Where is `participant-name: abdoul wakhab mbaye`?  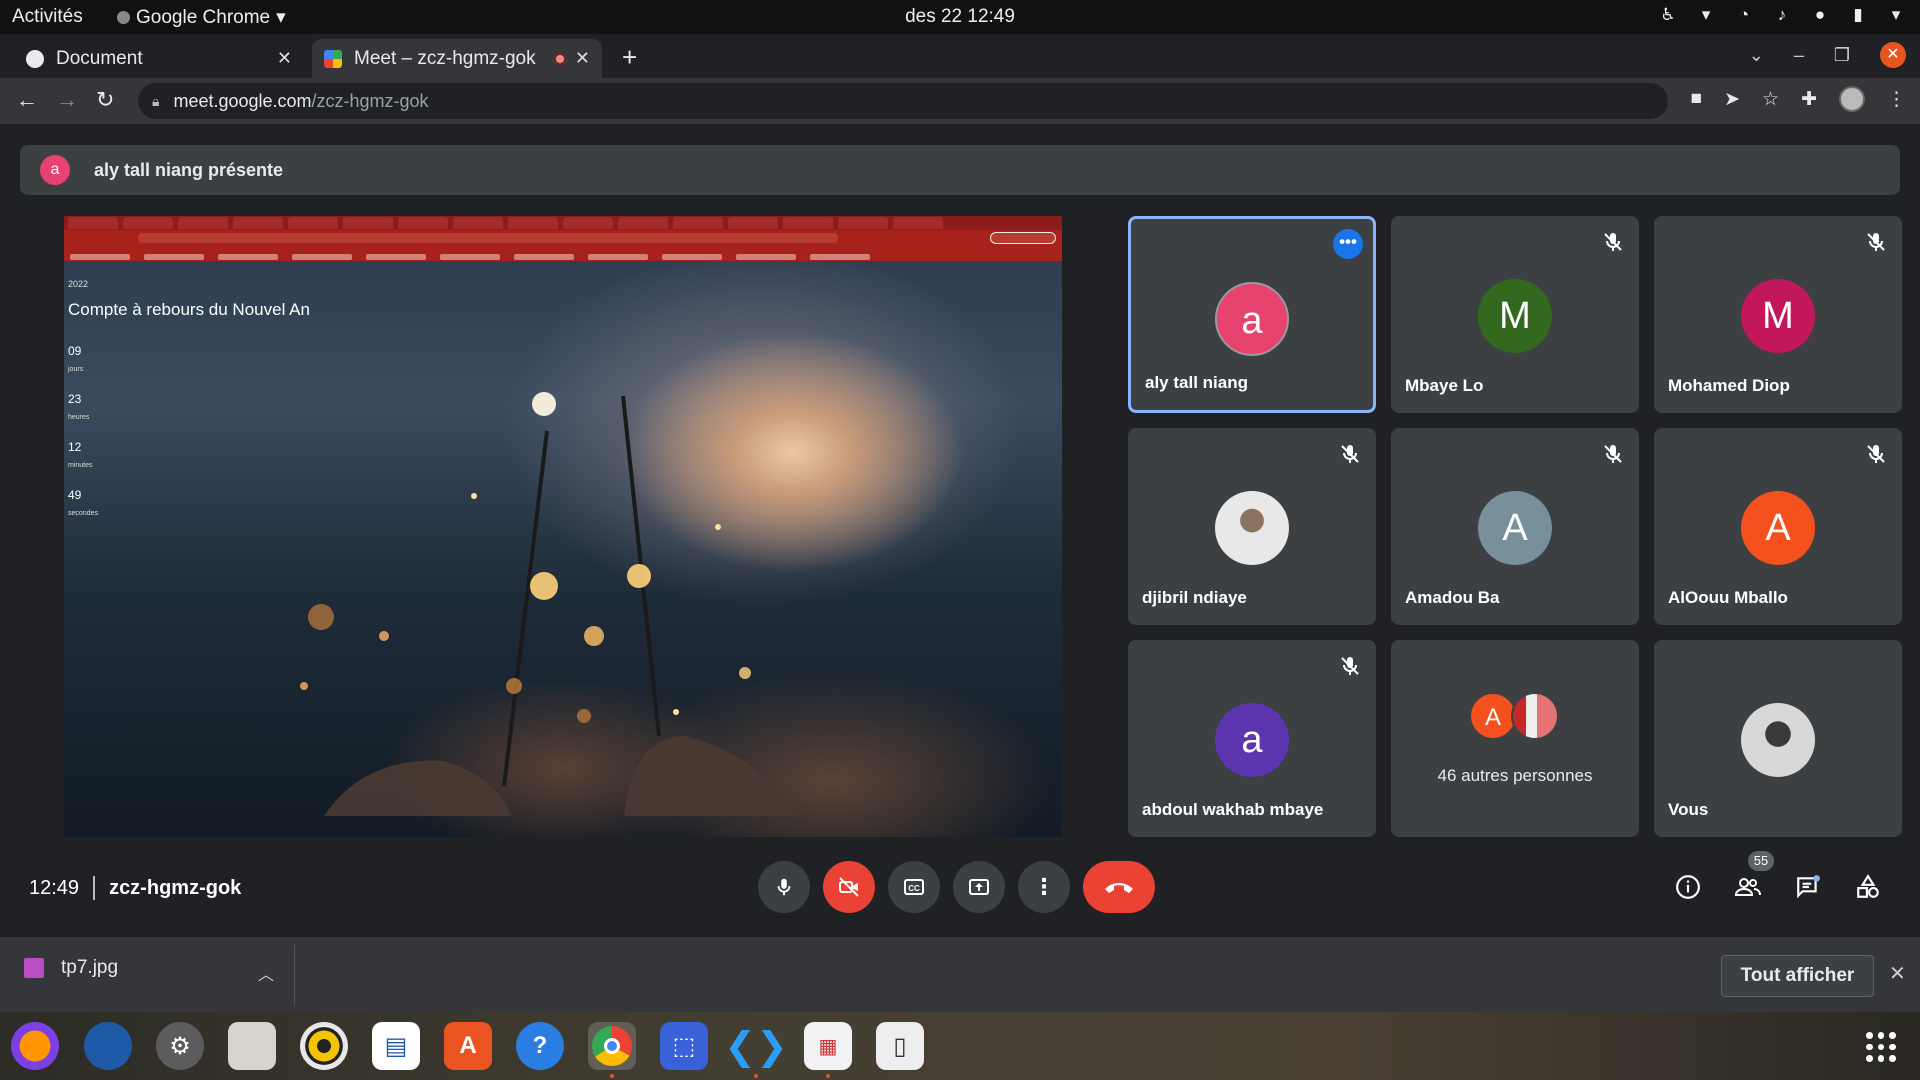 participant-name: abdoul wakhab mbaye is located at coordinates (1233, 809).